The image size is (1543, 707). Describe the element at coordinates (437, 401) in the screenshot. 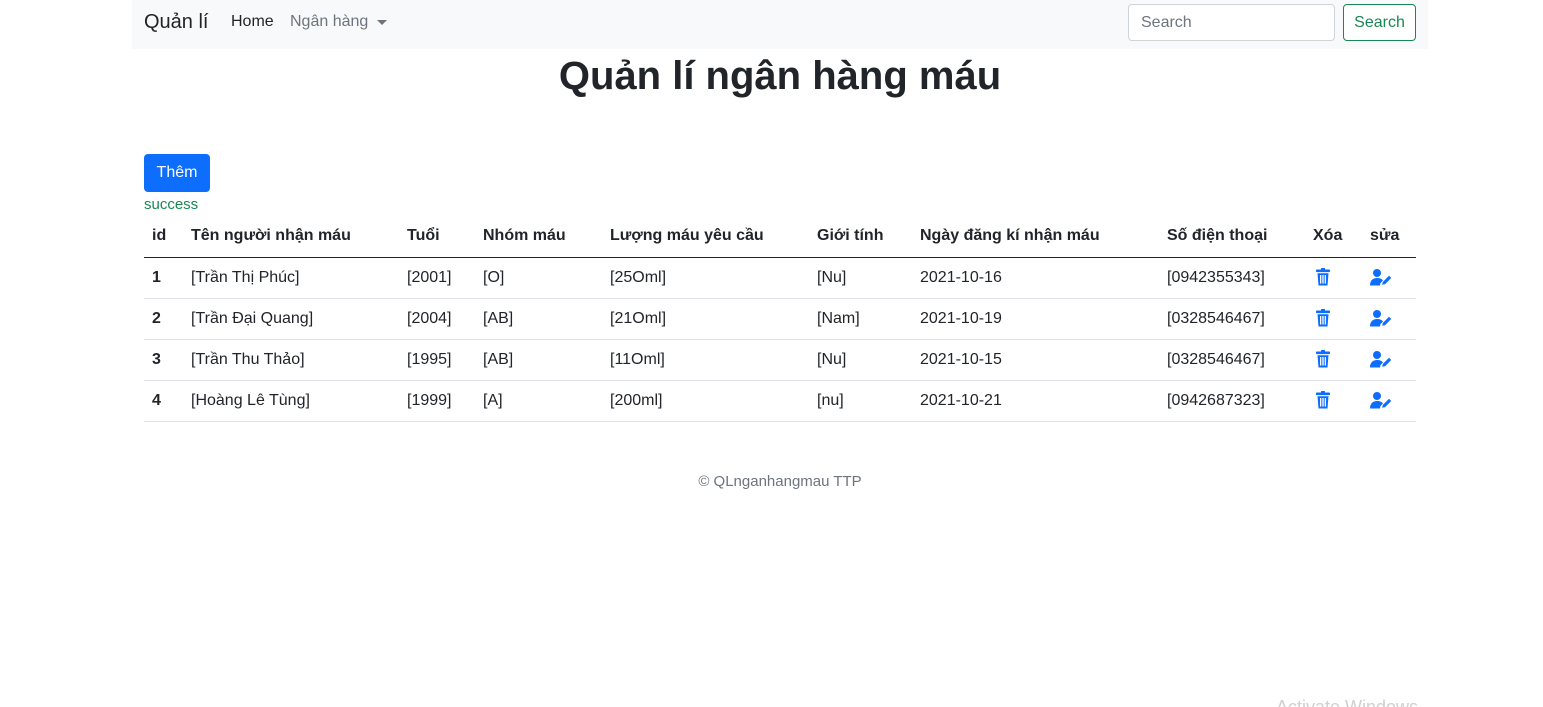

I see `cell-age: [1999]` at that location.